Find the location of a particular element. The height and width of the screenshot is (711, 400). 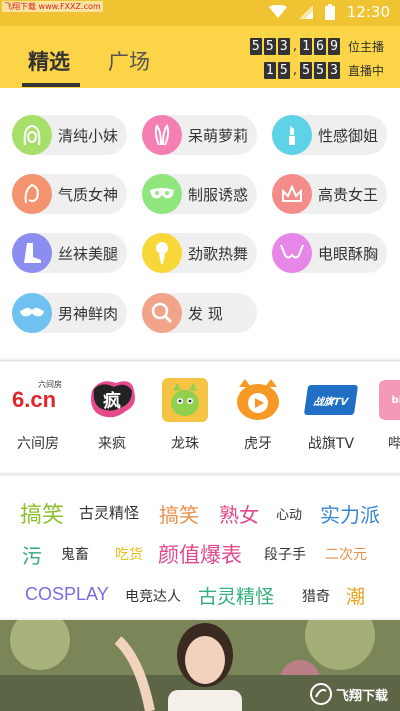

liujianfang-logo: 六间房 6.cn is located at coordinates (38, 400).